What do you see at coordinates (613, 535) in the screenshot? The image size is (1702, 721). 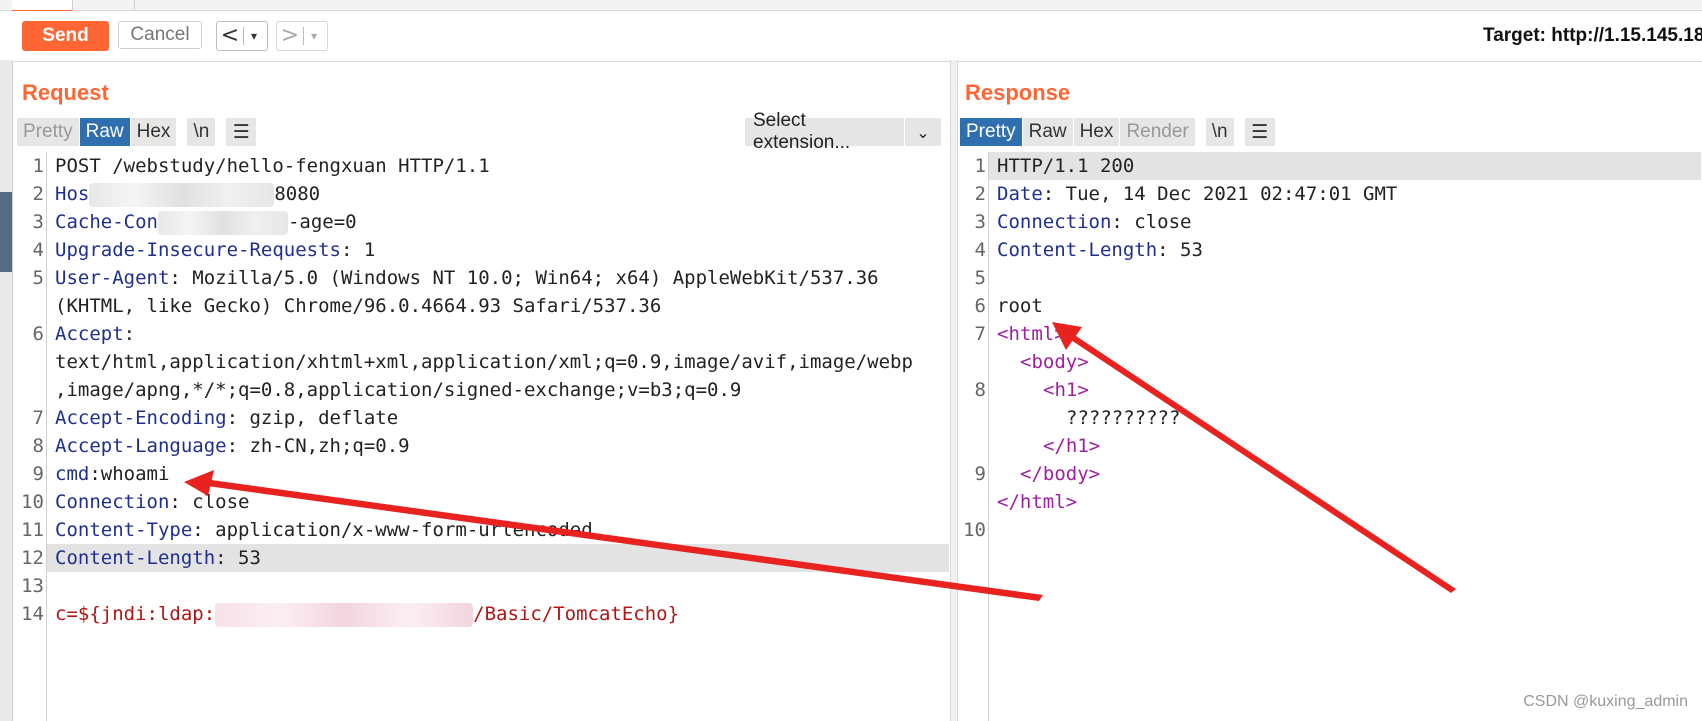 I see `arrow-to-cmd` at bounding box center [613, 535].